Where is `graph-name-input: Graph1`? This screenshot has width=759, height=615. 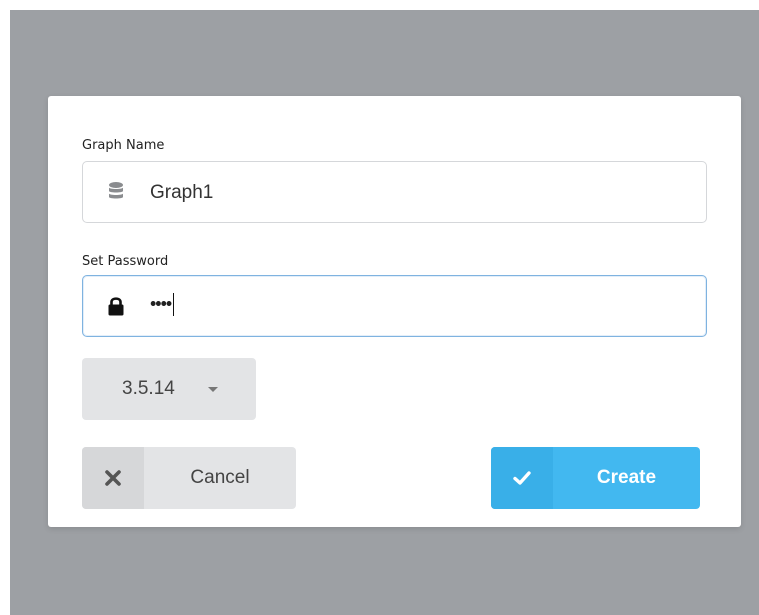
graph-name-input: Graph1 is located at coordinates (394, 192).